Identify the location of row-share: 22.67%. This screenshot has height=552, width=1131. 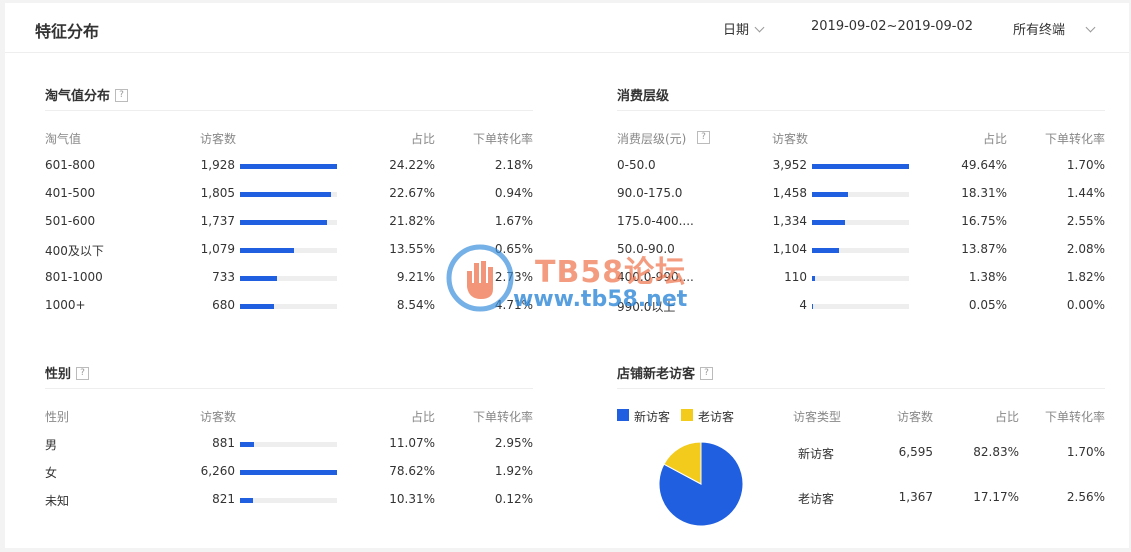
(412, 193).